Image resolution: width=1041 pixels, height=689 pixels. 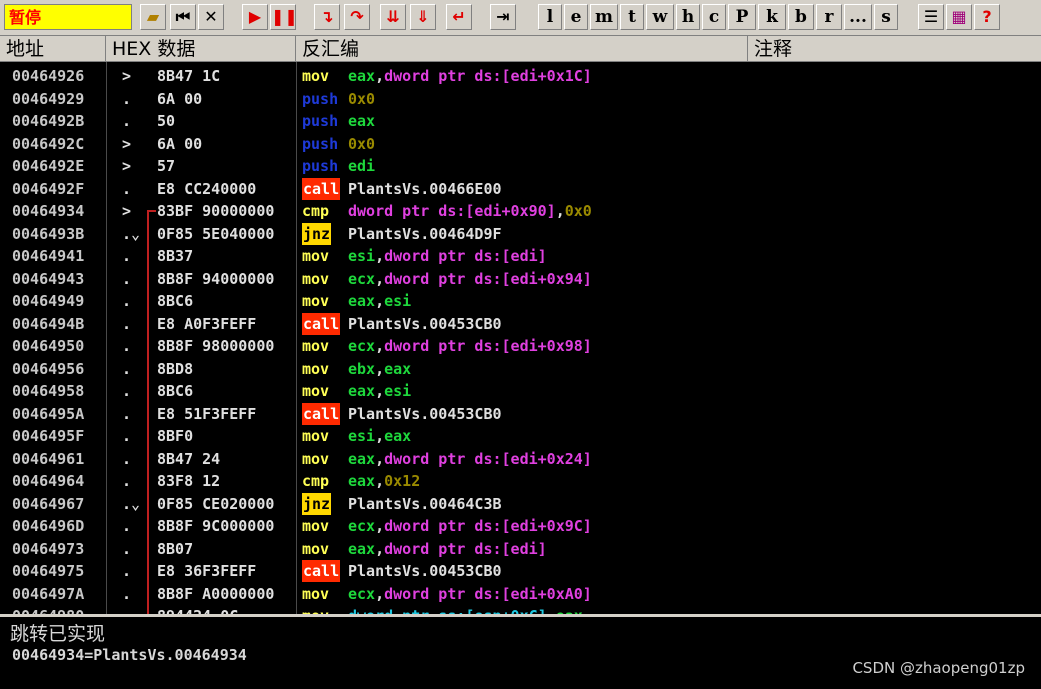 What do you see at coordinates (175, 391) in the screenshot?
I see `row-hex: 8BC6` at bounding box center [175, 391].